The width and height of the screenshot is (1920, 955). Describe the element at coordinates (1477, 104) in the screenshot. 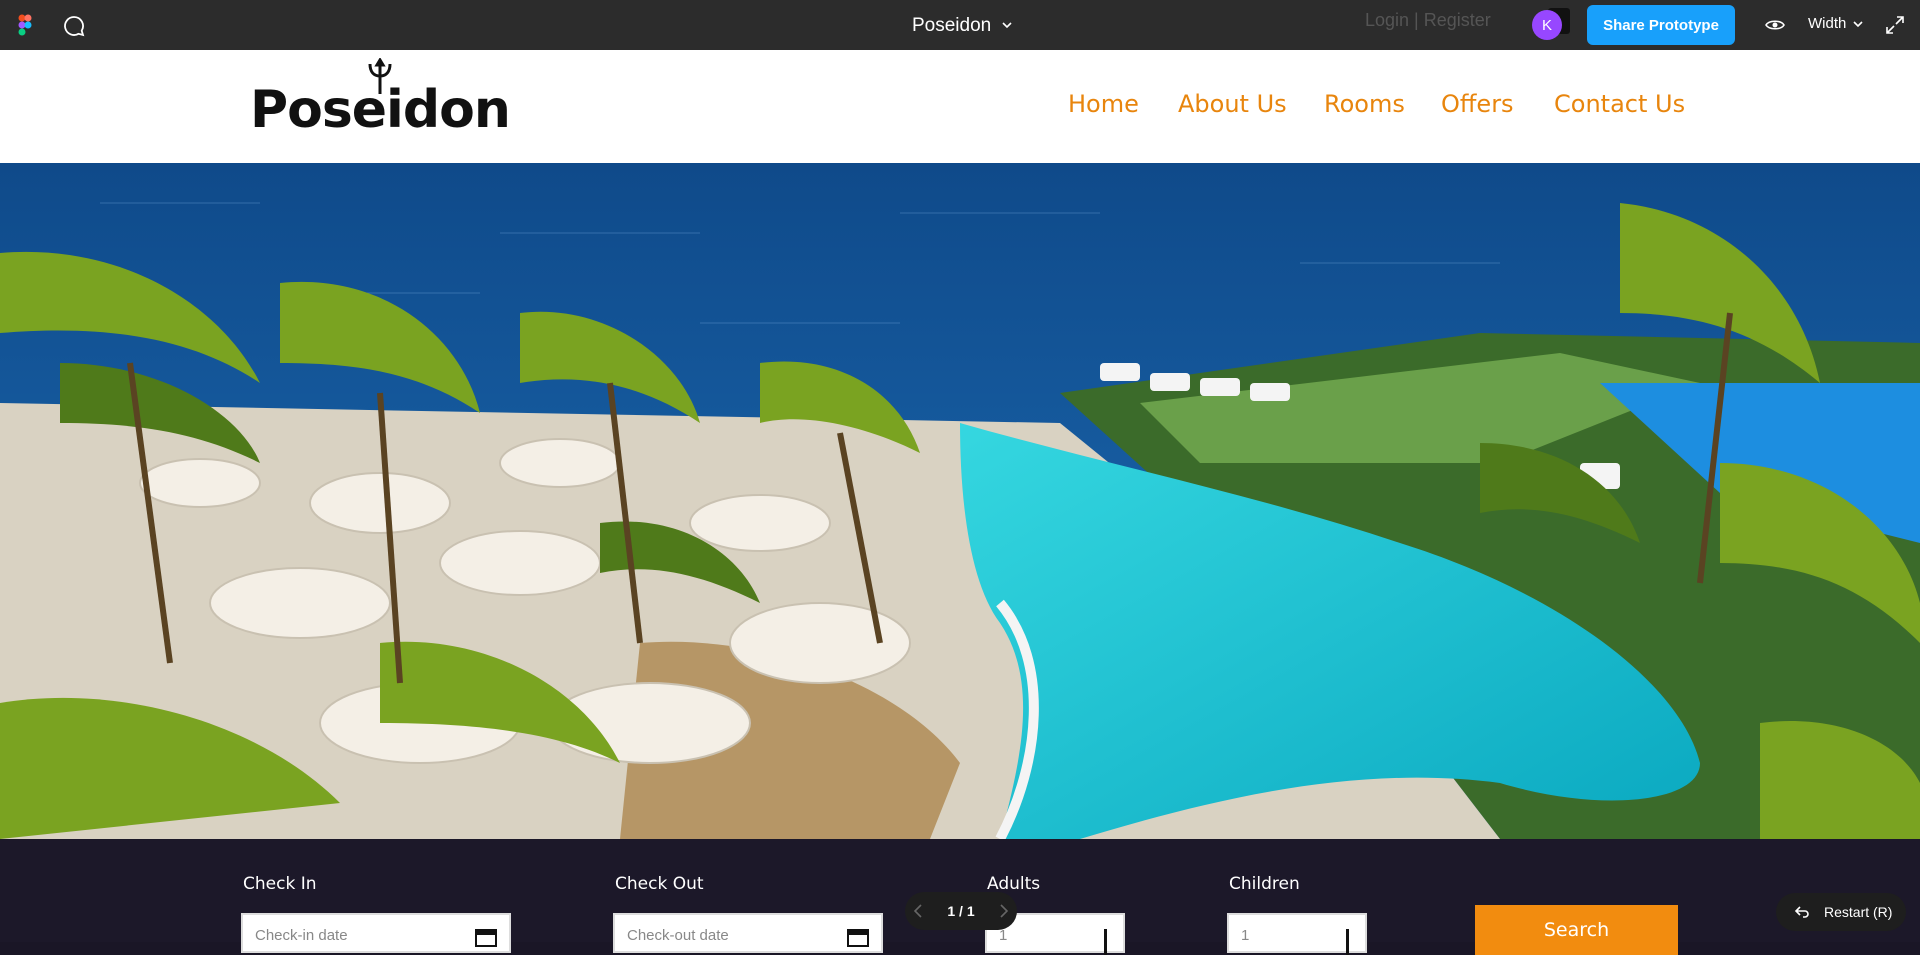

I see `nav-offers: Offers` at that location.